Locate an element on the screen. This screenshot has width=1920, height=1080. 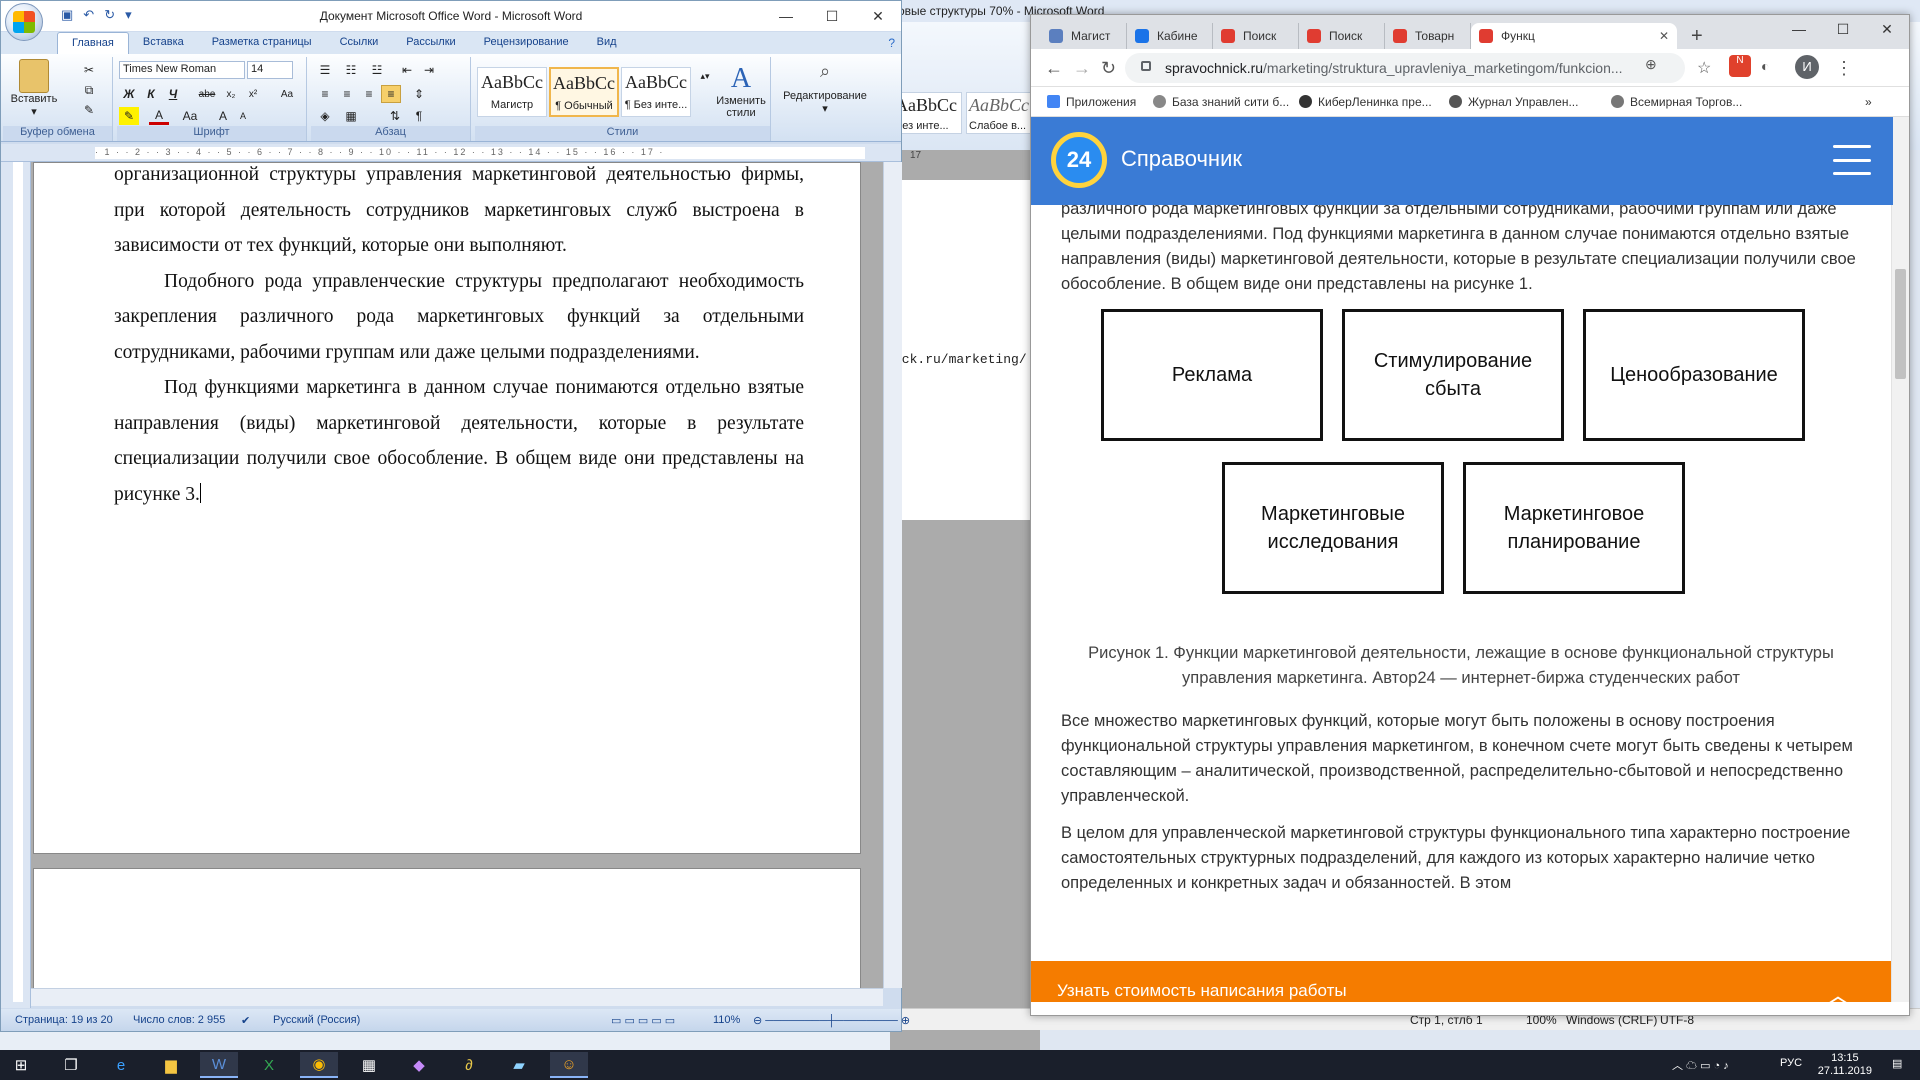
language-status: Русский (Россия) is located at coordinates (316, 1020).